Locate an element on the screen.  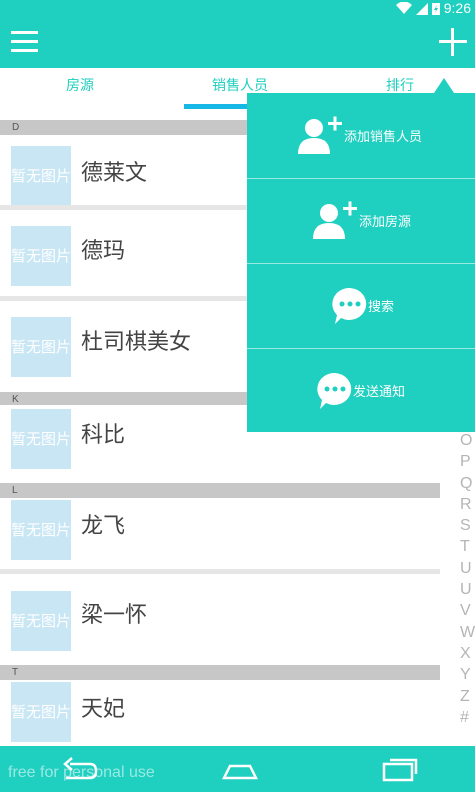
index-letter: P is located at coordinates (467, 461).